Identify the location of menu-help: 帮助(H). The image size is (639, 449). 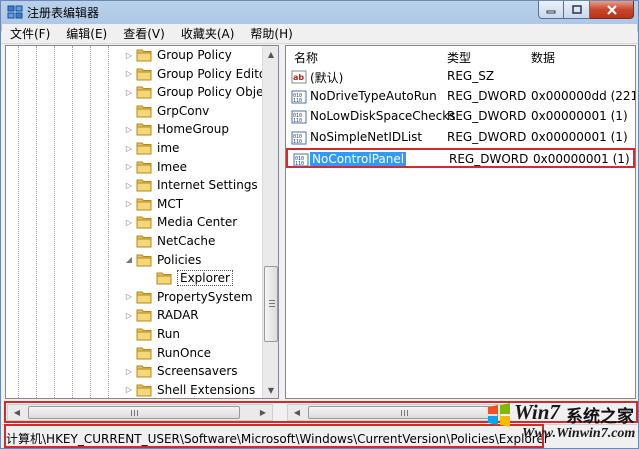
(271, 33).